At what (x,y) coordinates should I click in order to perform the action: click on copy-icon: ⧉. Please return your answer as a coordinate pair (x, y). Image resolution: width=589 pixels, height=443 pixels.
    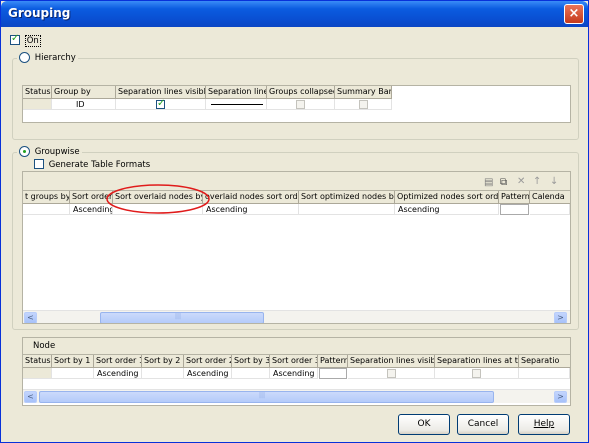
    Looking at the image, I should click on (503, 182).